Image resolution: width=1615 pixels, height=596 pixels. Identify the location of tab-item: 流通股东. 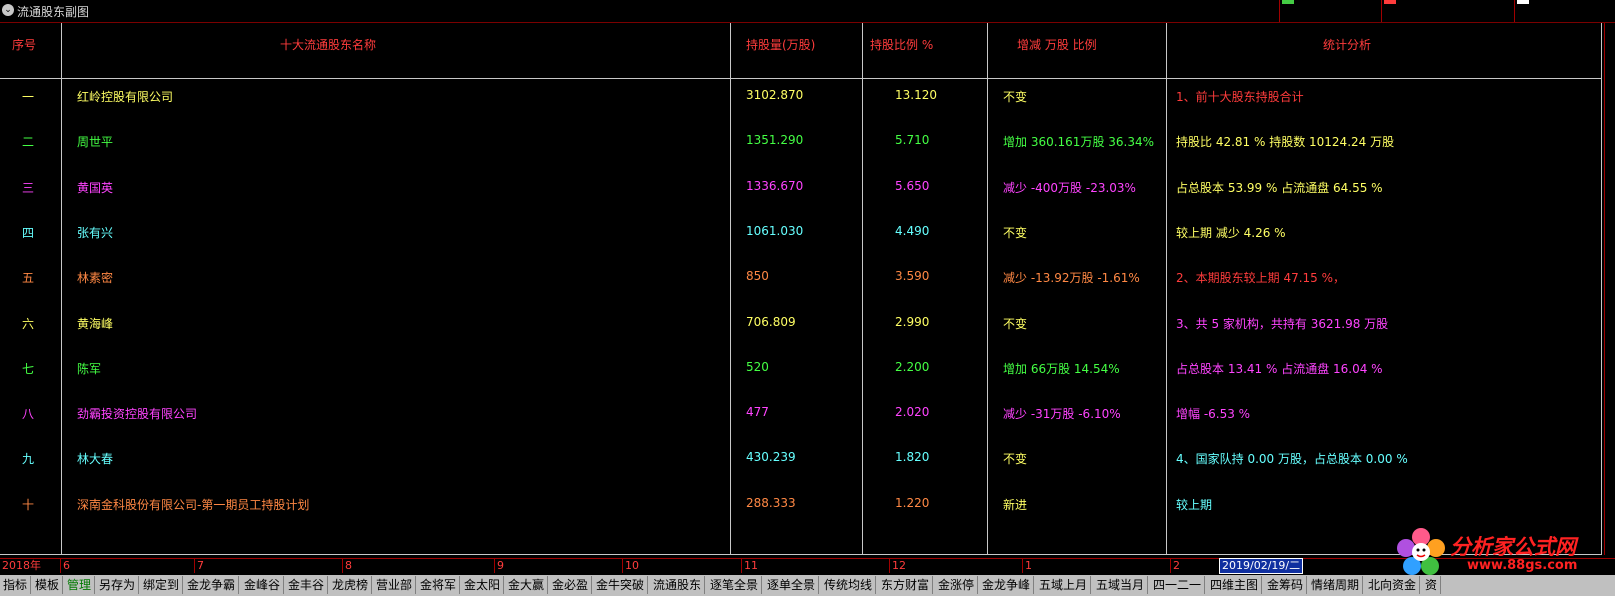
(678, 585).